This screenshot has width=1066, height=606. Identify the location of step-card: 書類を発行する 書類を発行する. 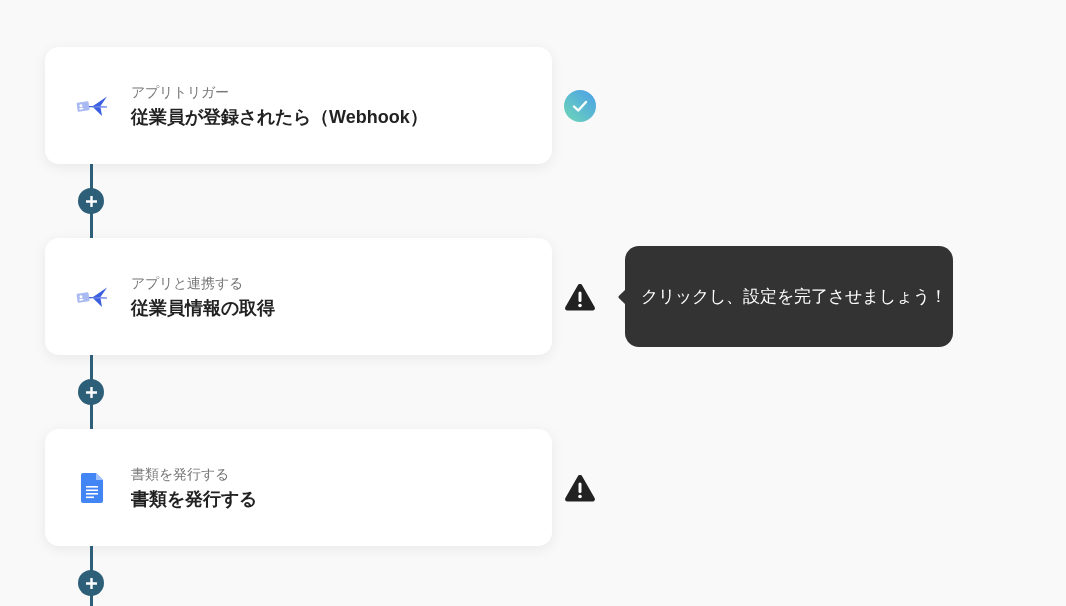
(298, 487).